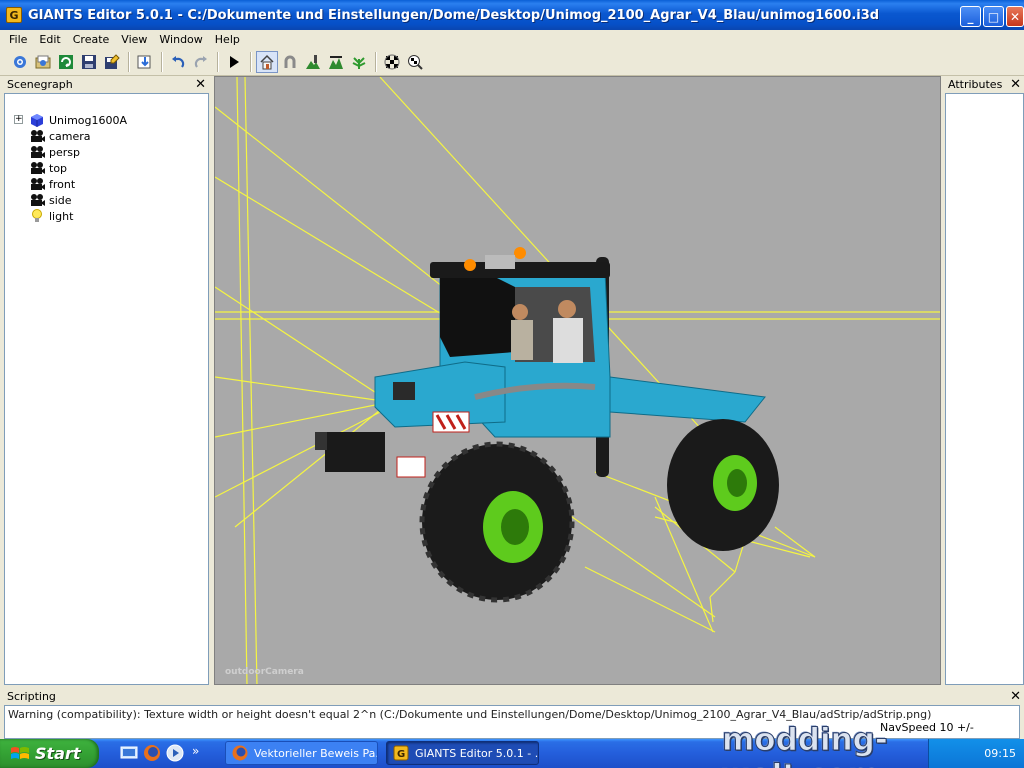 The height and width of the screenshot is (768, 1024). Describe the element at coordinates (195, 751) in the screenshot. I see `quick-launch-overflow: »` at that location.